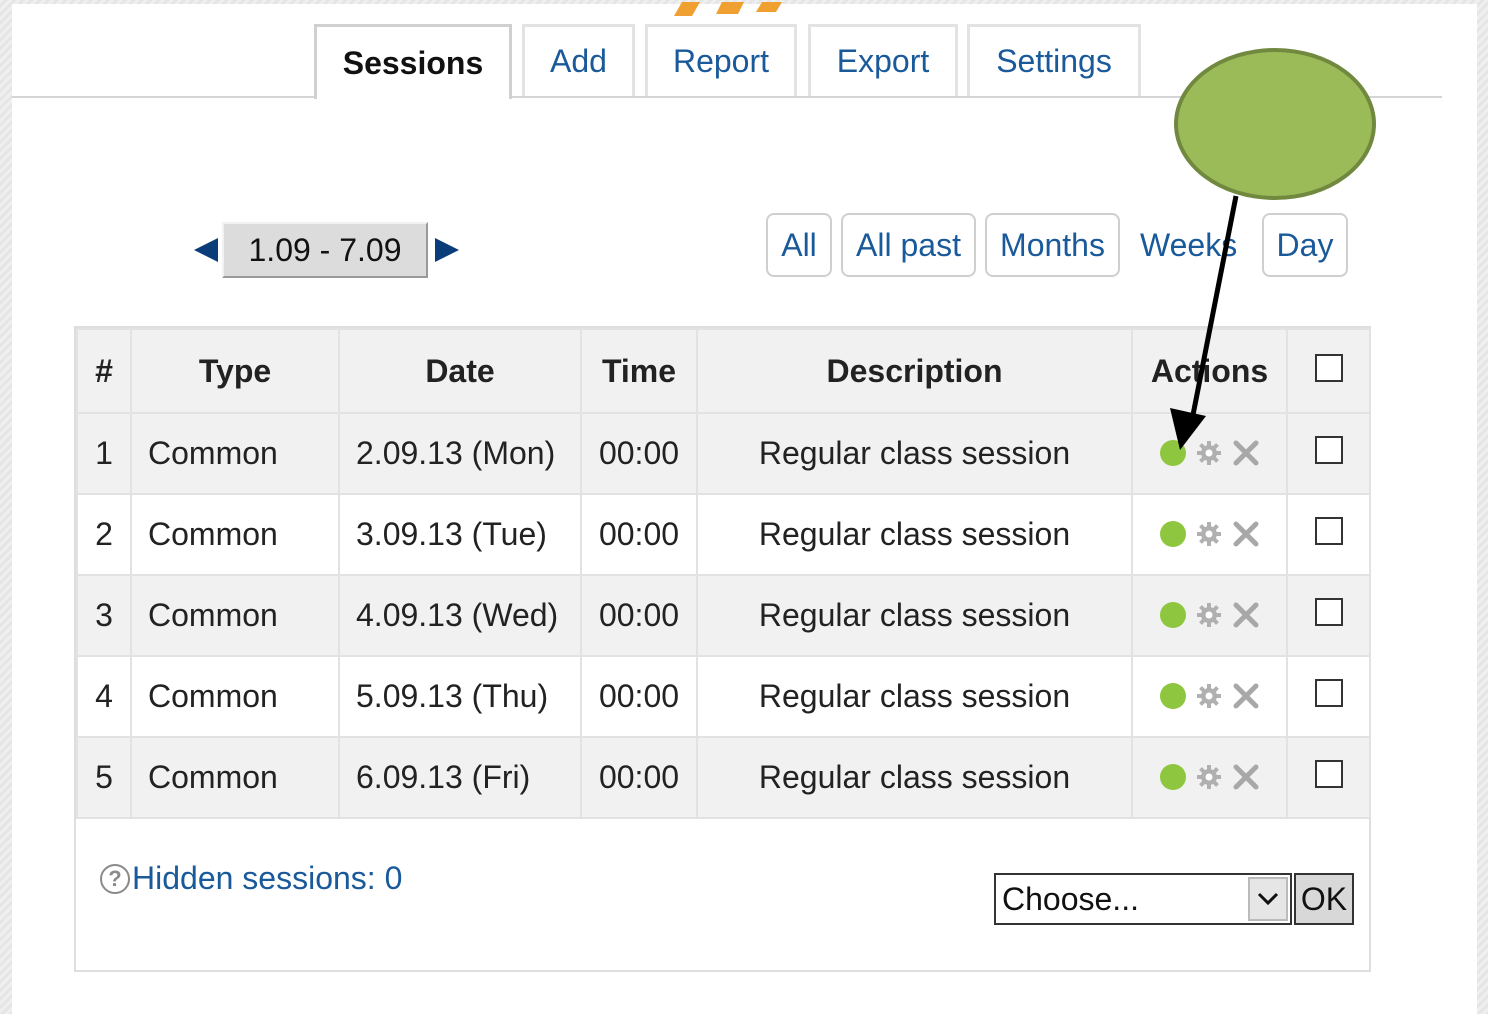 The image size is (1488, 1014). What do you see at coordinates (914, 371) in the screenshot?
I see `header-description: Description` at bounding box center [914, 371].